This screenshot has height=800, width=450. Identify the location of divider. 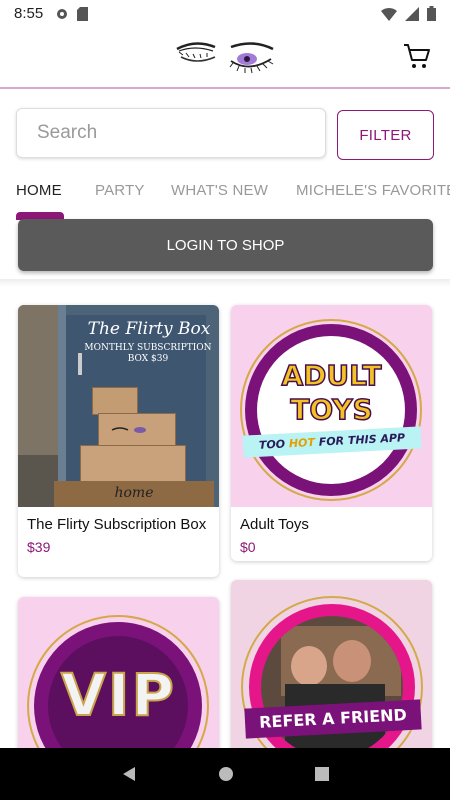
(225, 283).